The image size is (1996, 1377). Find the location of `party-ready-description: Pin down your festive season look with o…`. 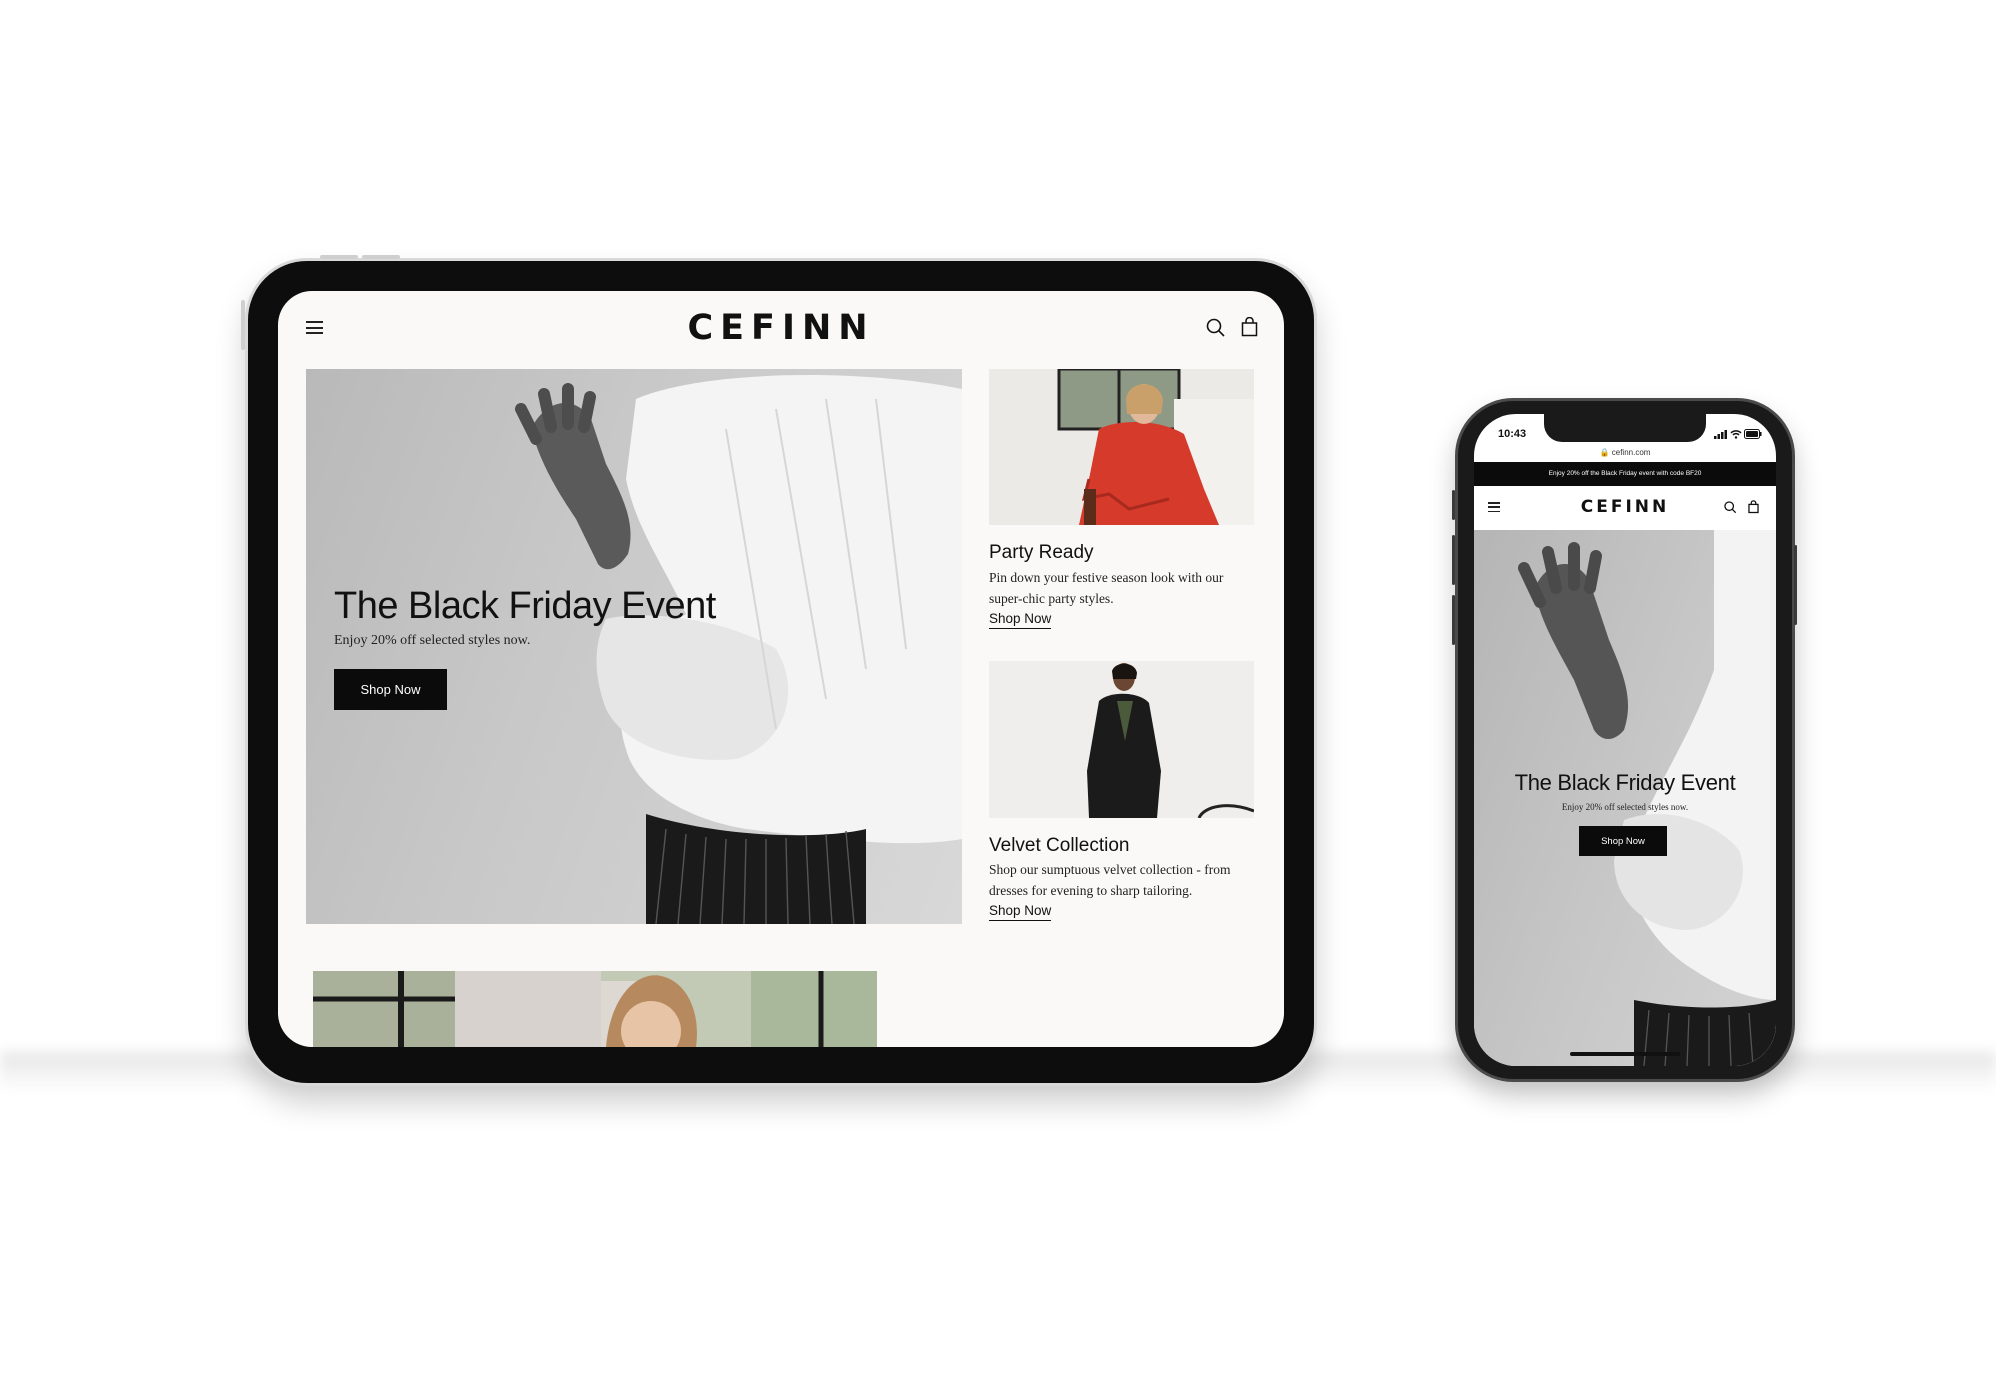

party-ready-description: Pin down your festive season look with o… is located at coordinates (1106, 588).